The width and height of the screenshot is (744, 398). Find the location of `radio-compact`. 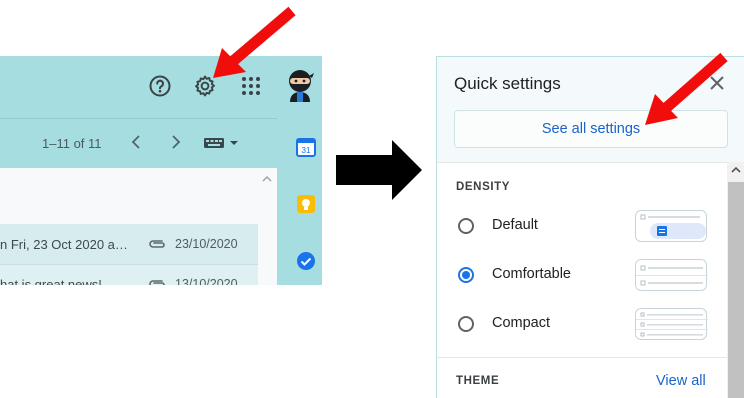

radio-compact is located at coordinates (466, 324).